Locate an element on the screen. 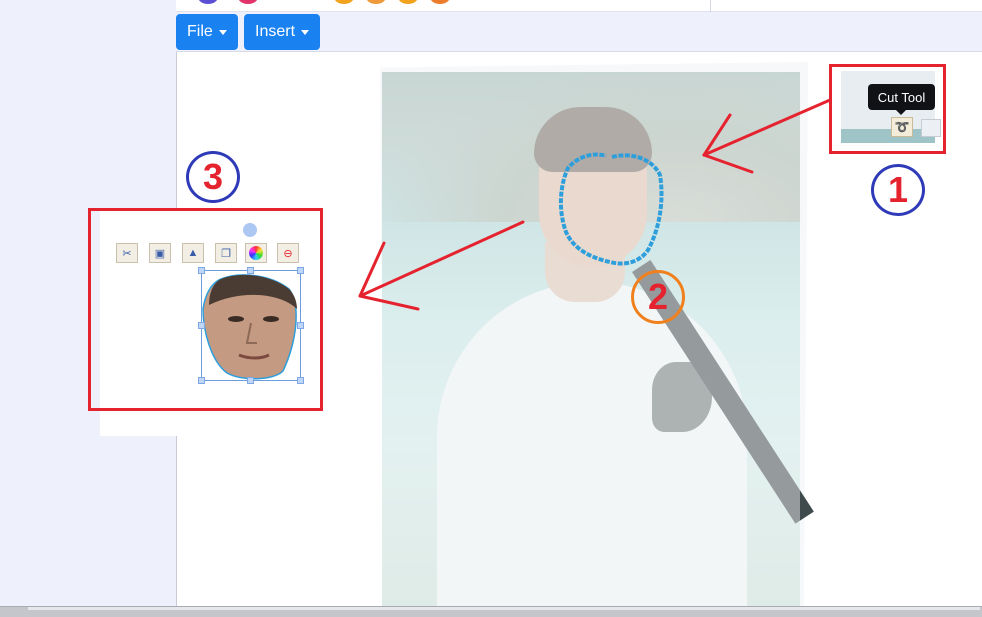  lasso-icon: ➰ is located at coordinates (902, 127).